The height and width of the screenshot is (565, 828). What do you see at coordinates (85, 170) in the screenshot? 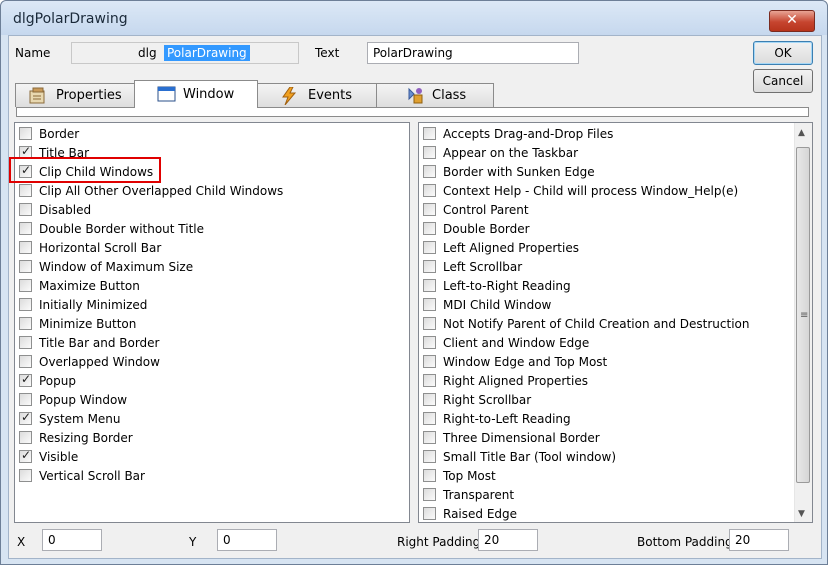
I see `red-highlight-box` at bounding box center [85, 170].